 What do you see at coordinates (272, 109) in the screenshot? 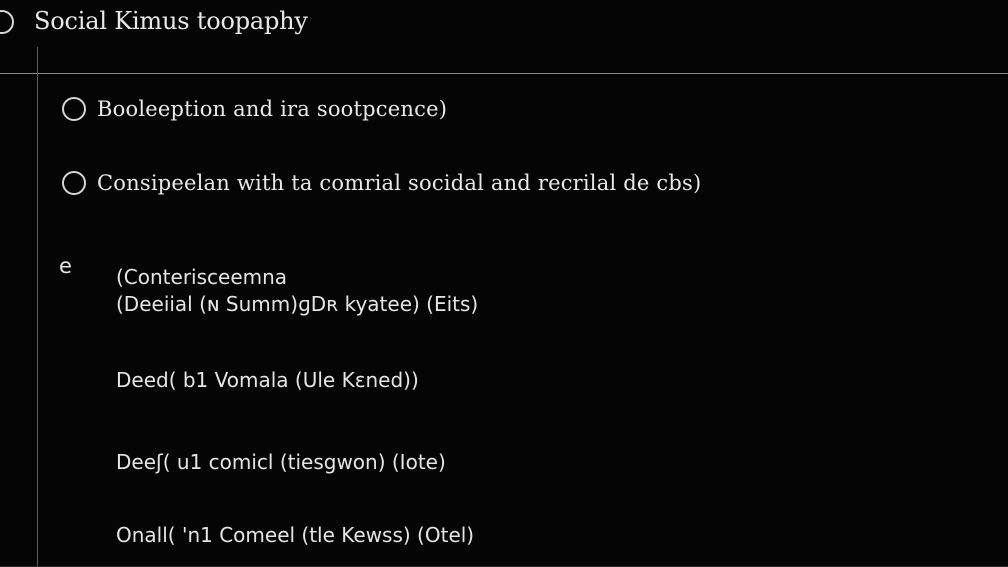
I see `radio-option-label: Booleeption and ira sootpcence)` at bounding box center [272, 109].